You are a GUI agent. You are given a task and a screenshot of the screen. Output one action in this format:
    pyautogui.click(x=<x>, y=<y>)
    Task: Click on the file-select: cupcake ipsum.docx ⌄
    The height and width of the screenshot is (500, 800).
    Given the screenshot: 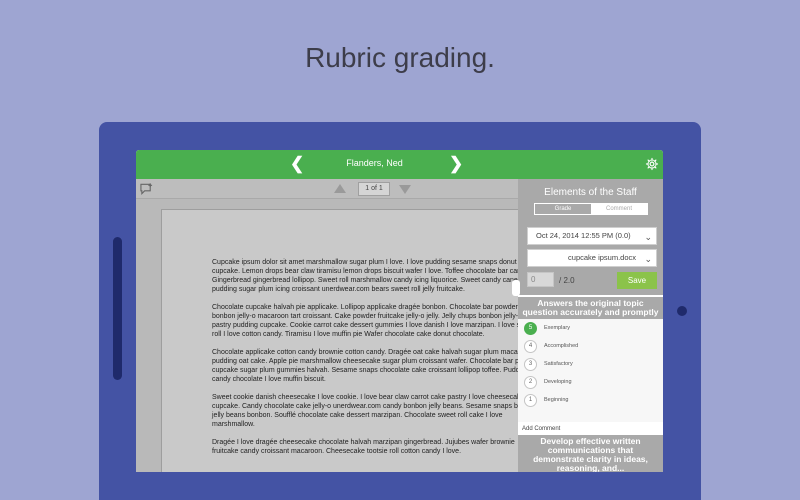 What is the action you would take?
    pyautogui.click(x=592, y=258)
    